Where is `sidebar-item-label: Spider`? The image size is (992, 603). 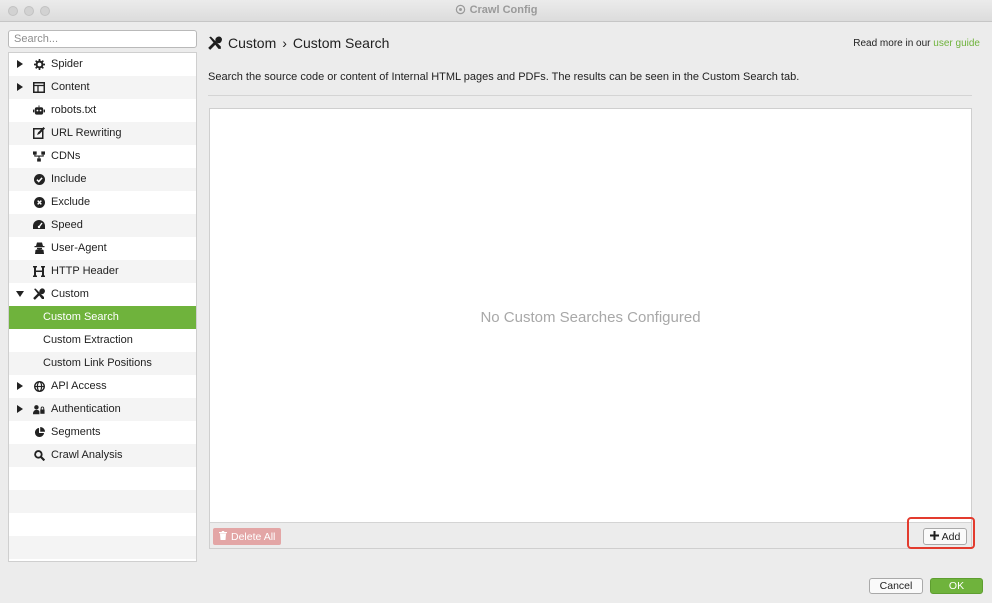 sidebar-item-label: Spider is located at coordinates (67, 64).